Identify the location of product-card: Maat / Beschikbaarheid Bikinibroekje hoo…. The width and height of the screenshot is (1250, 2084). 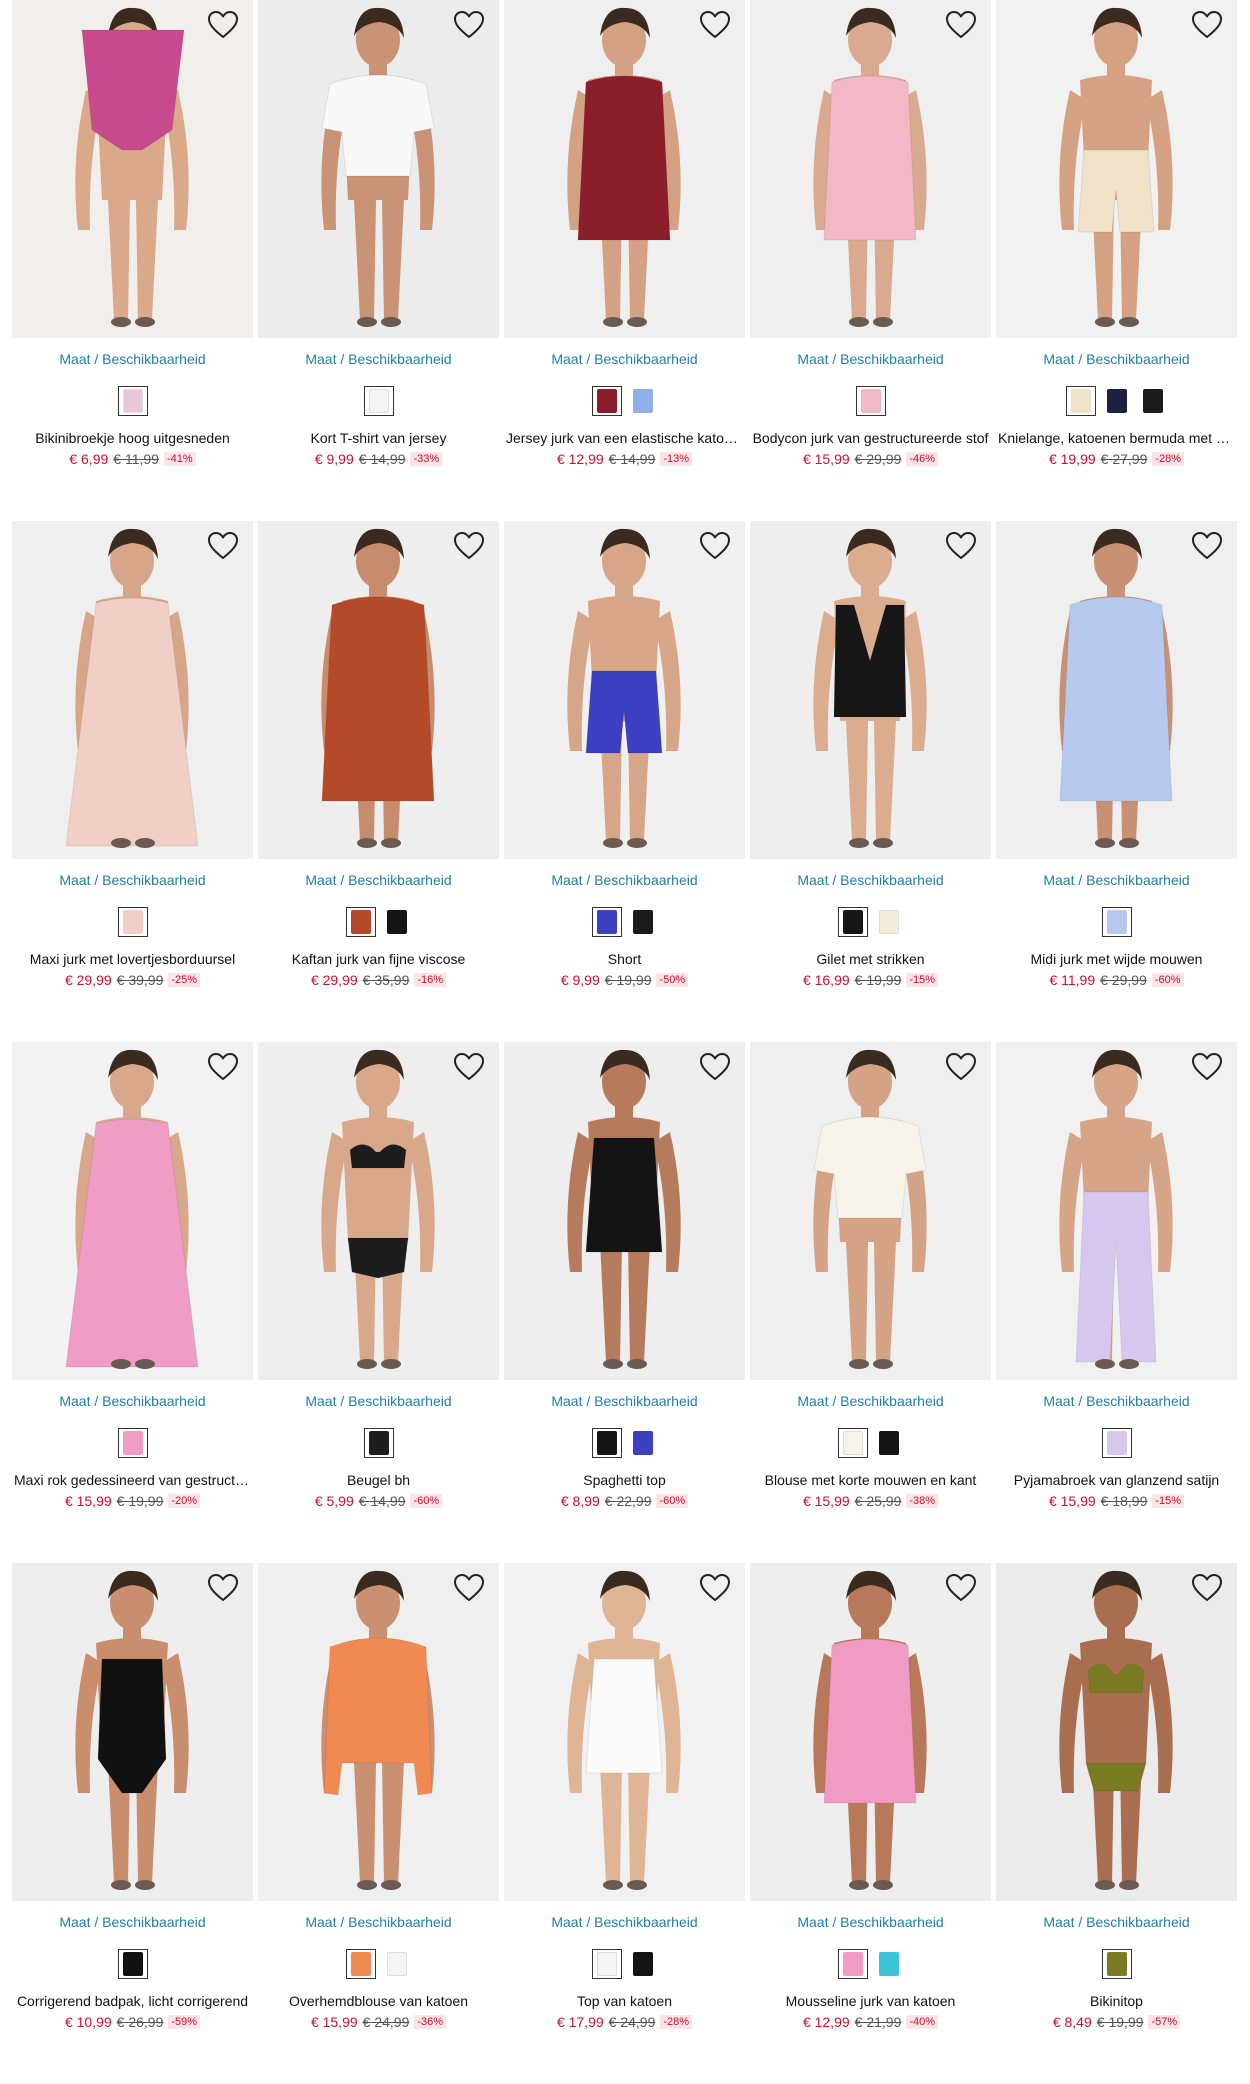
(132, 260).